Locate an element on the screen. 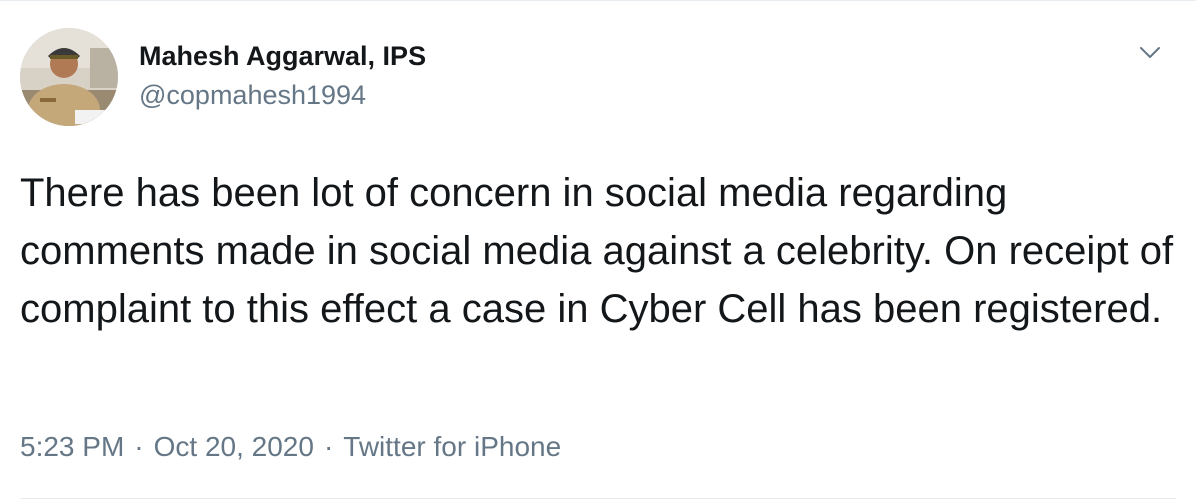 This screenshot has height=504, width=1196. avatar is located at coordinates (69, 77).